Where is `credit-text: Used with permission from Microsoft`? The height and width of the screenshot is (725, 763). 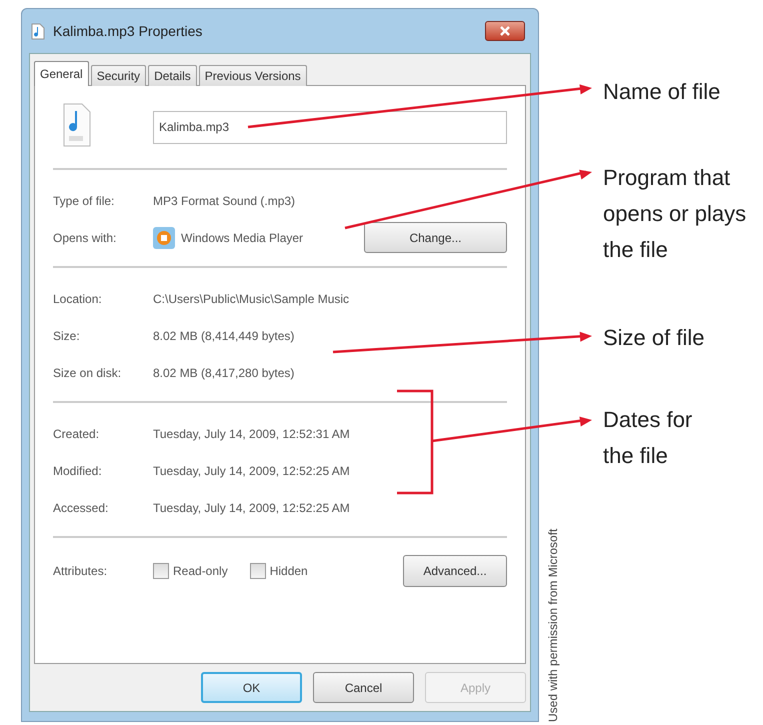
credit-text: Used with permission from Microsoft is located at coordinates (553, 625).